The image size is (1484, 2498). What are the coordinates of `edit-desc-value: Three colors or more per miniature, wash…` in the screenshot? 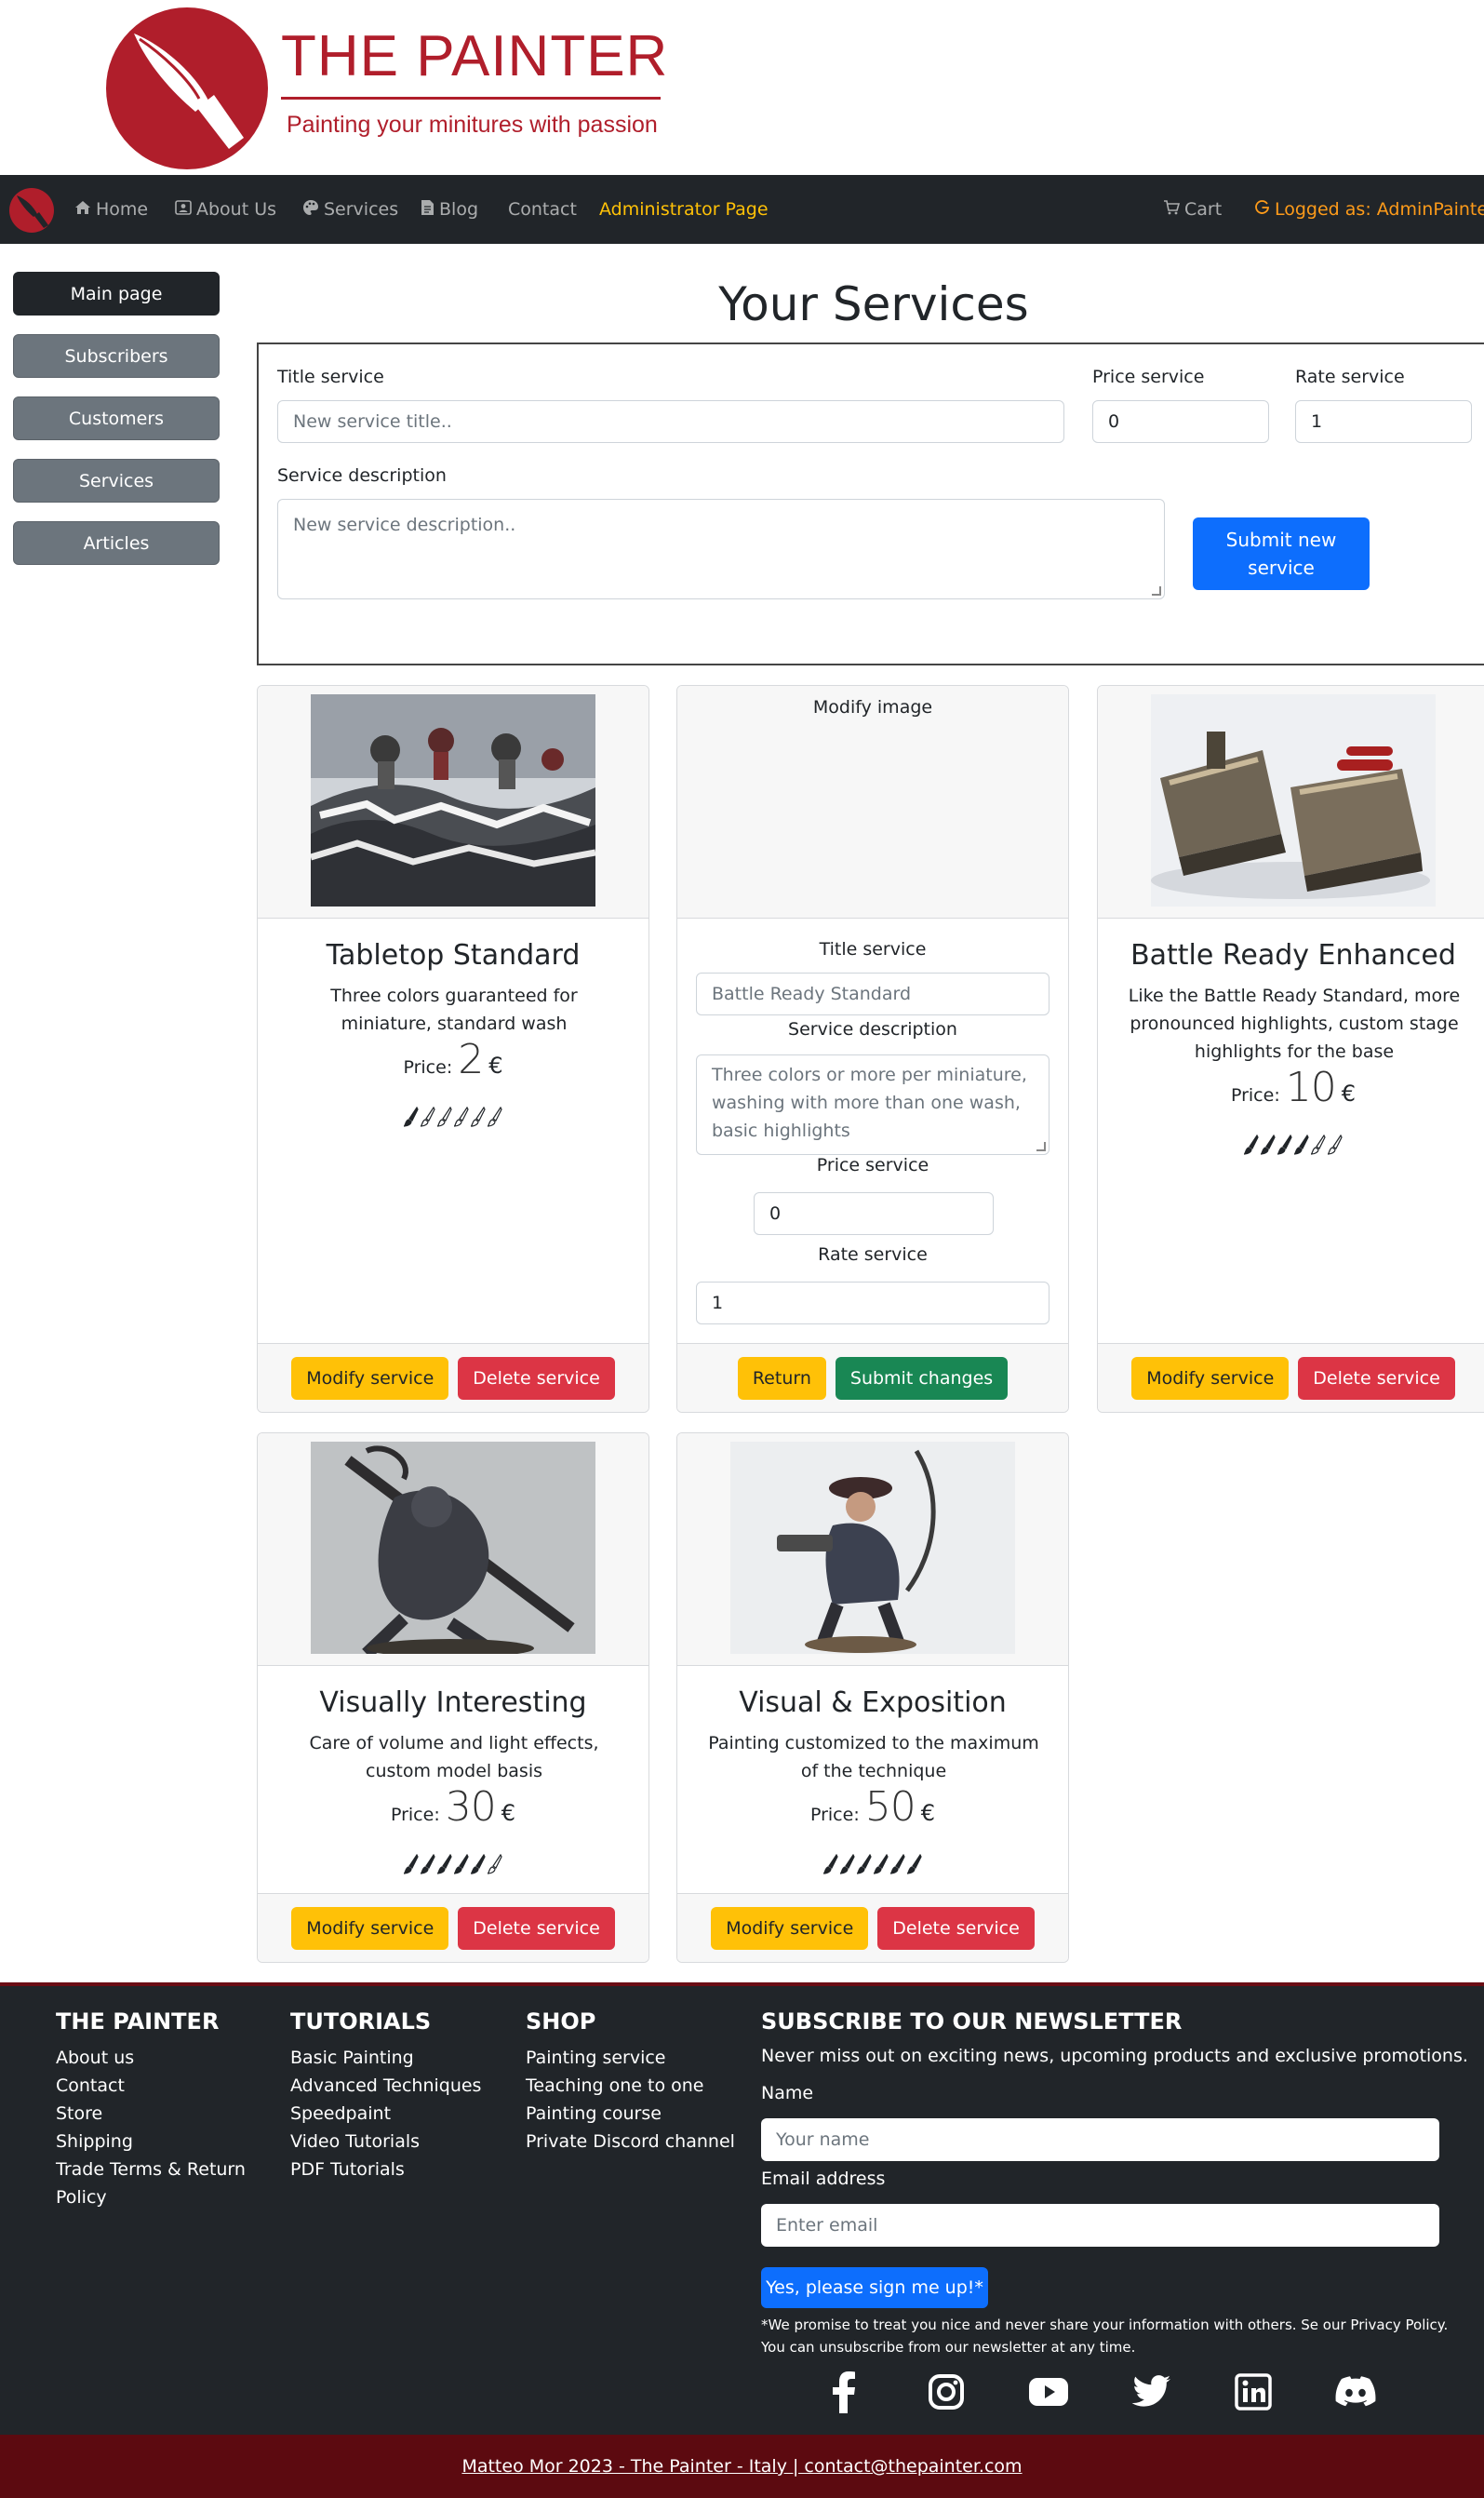 It's located at (869, 1103).